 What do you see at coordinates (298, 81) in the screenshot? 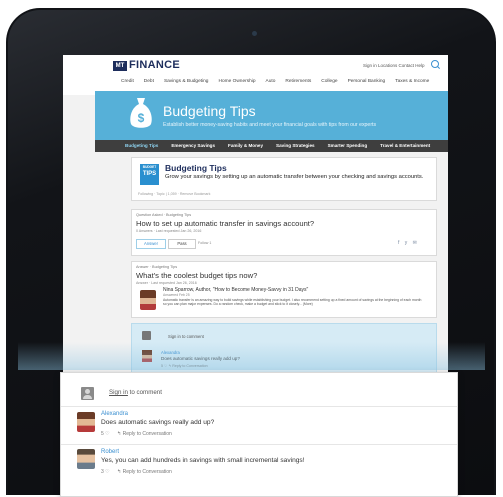
I see `nav-item-retirements: Retirements` at bounding box center [298, 81].